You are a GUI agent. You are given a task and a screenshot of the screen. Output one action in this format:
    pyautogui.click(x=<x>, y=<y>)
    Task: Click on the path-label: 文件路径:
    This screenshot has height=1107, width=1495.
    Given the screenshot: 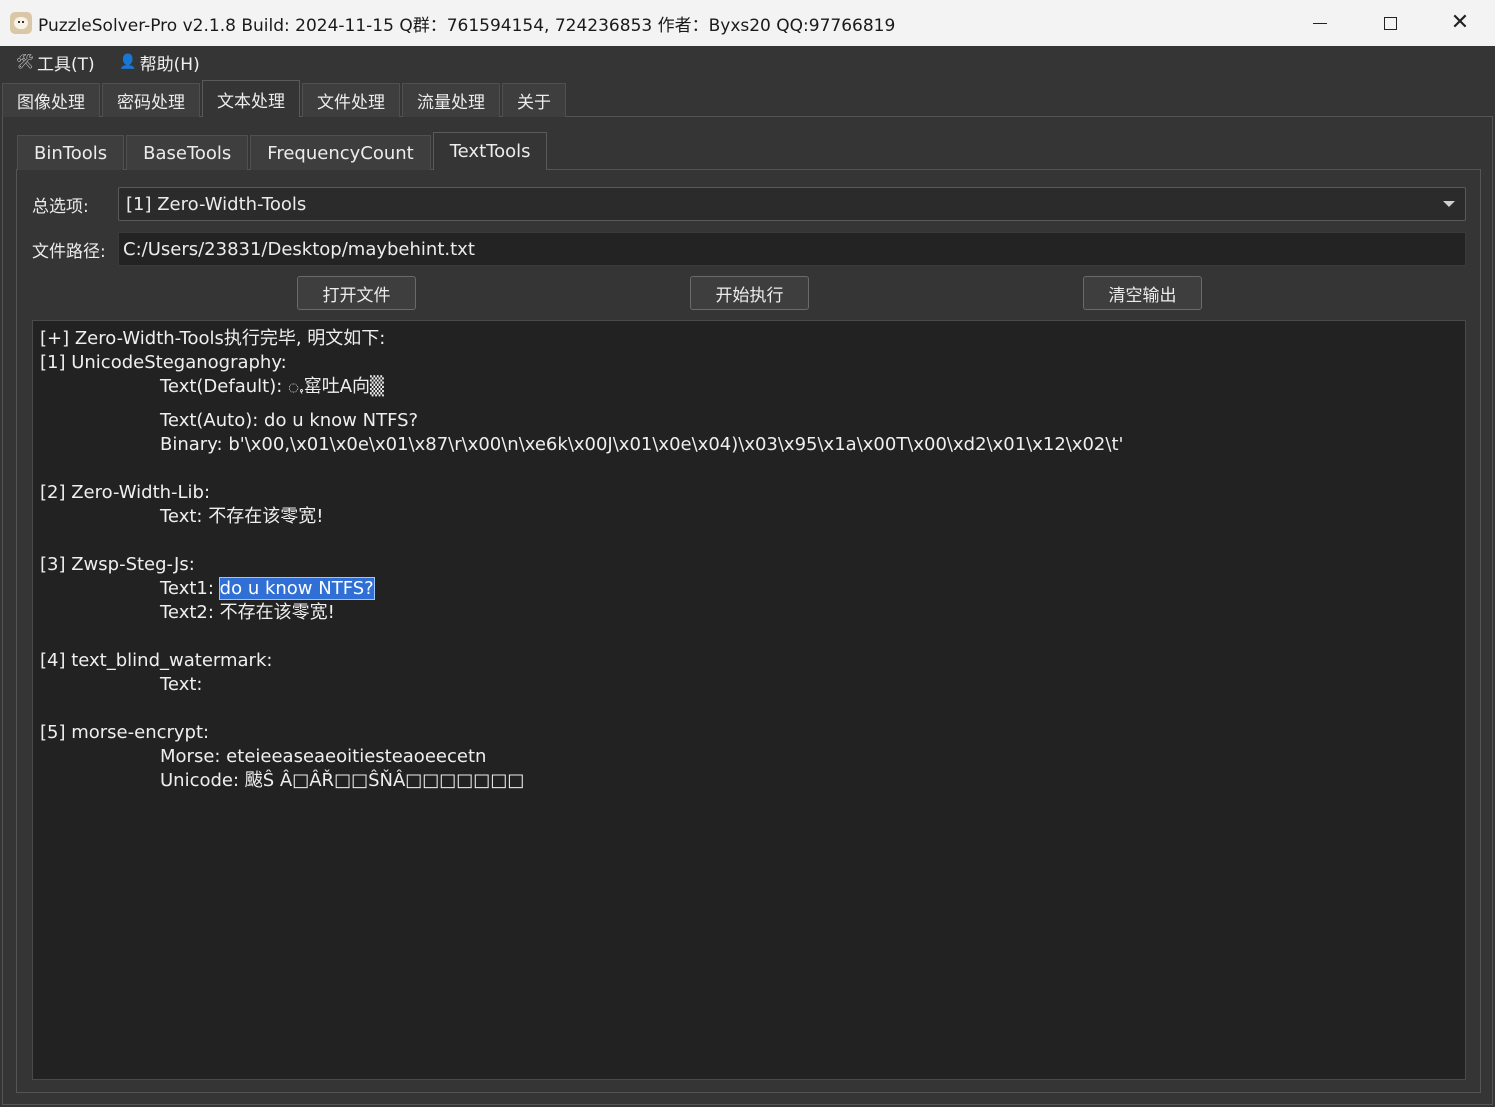 What is the action you would take?
    pyautogui.click(x=69, y=252)
    